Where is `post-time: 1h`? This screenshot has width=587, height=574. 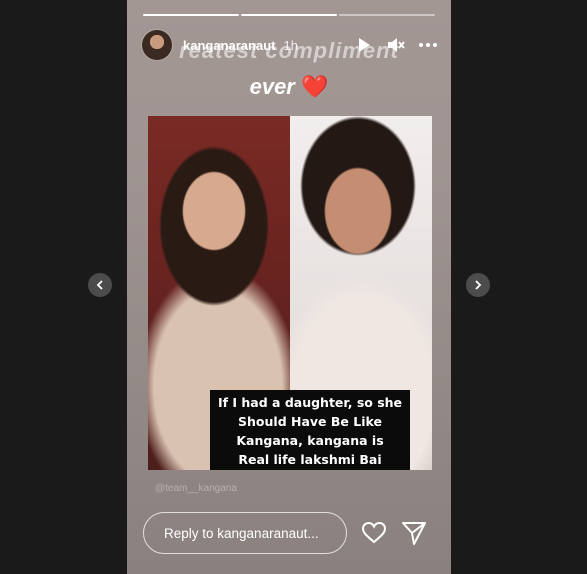 post-time: 1h is located at coordinates (290, 45).